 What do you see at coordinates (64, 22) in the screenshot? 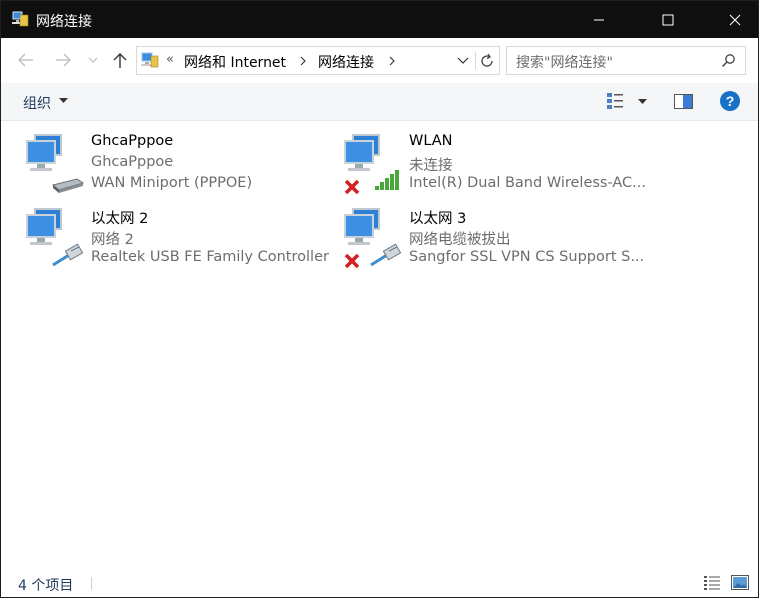
I see `window-title: 网络连接` at bounding box center [64, 22].